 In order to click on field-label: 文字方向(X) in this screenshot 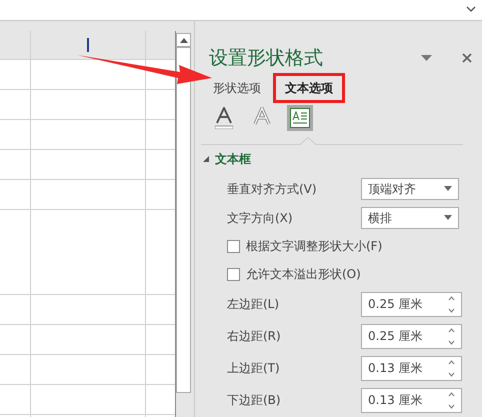, I will do `click(260, 218)`.